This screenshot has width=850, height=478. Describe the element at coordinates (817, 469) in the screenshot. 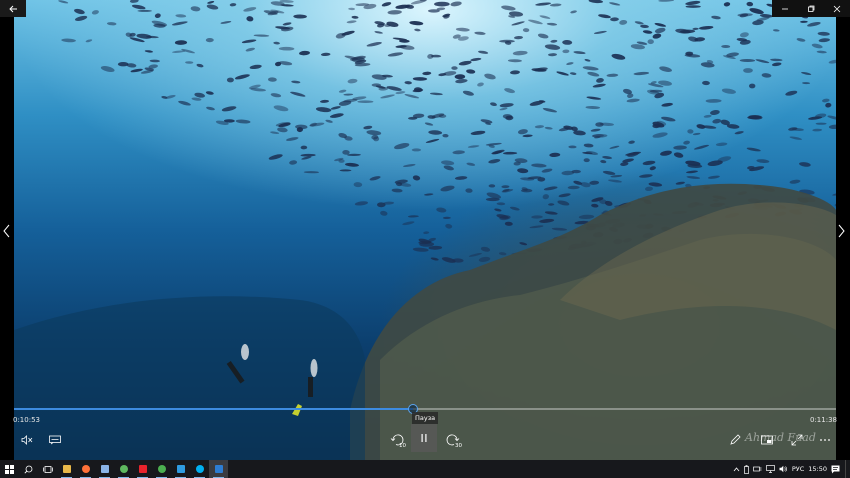

I see `taskbar-clock: 15:50` at that location.